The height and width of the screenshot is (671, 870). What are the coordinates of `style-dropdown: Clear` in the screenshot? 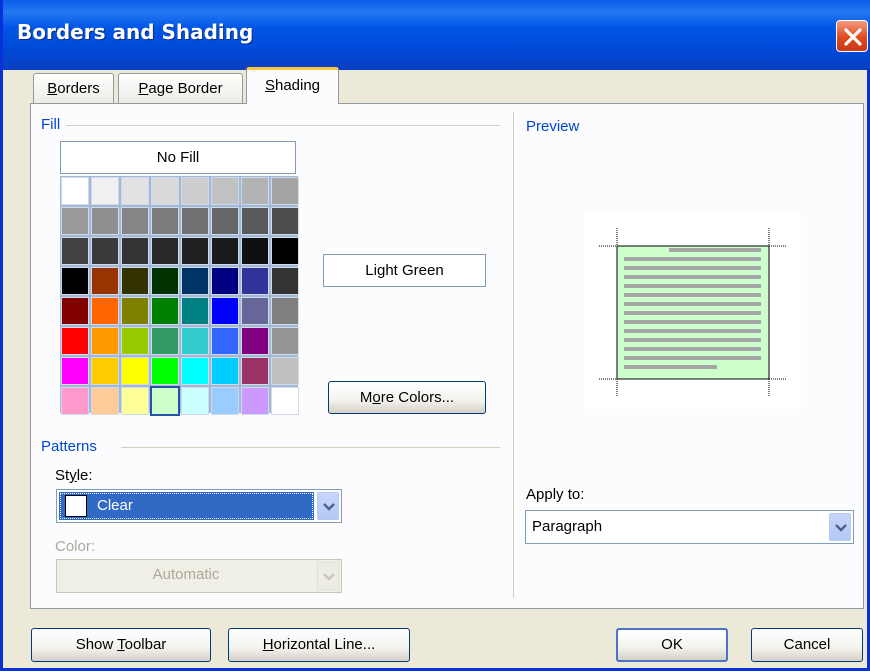 It's located at (199, 506).